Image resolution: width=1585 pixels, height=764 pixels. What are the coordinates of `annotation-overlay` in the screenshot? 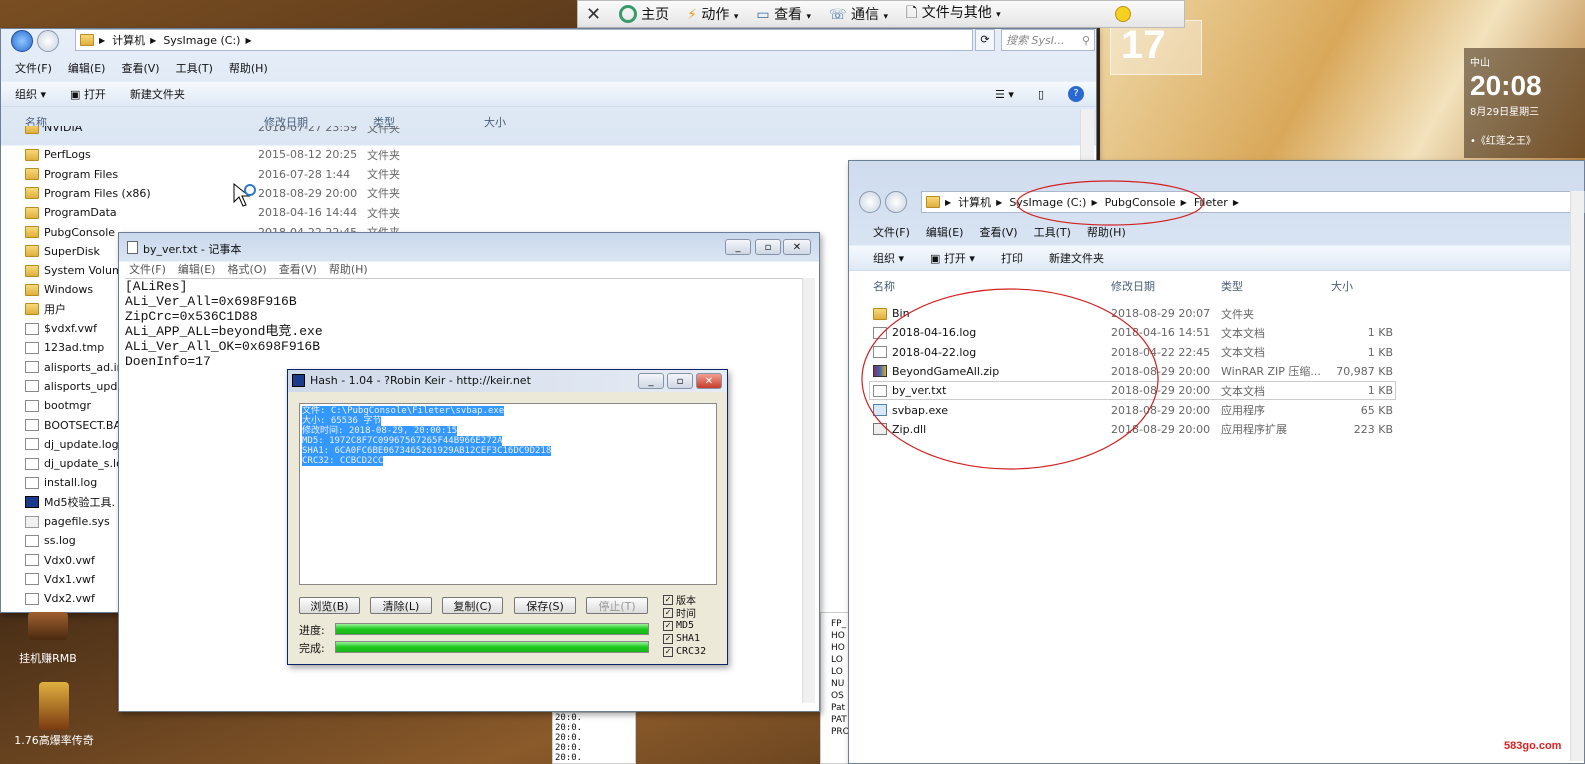 It's located at (1032, 325).